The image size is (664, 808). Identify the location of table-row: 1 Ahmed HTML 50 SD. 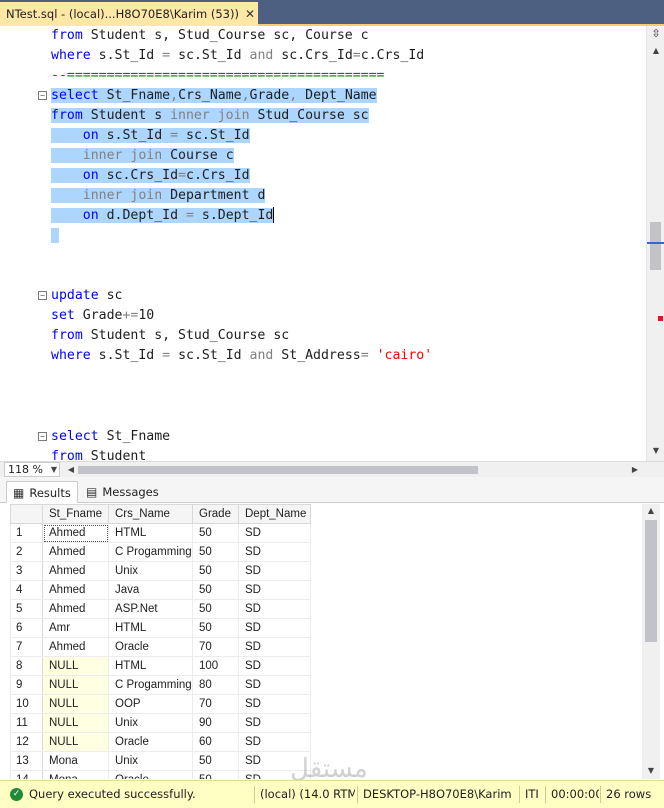
(160, 533).